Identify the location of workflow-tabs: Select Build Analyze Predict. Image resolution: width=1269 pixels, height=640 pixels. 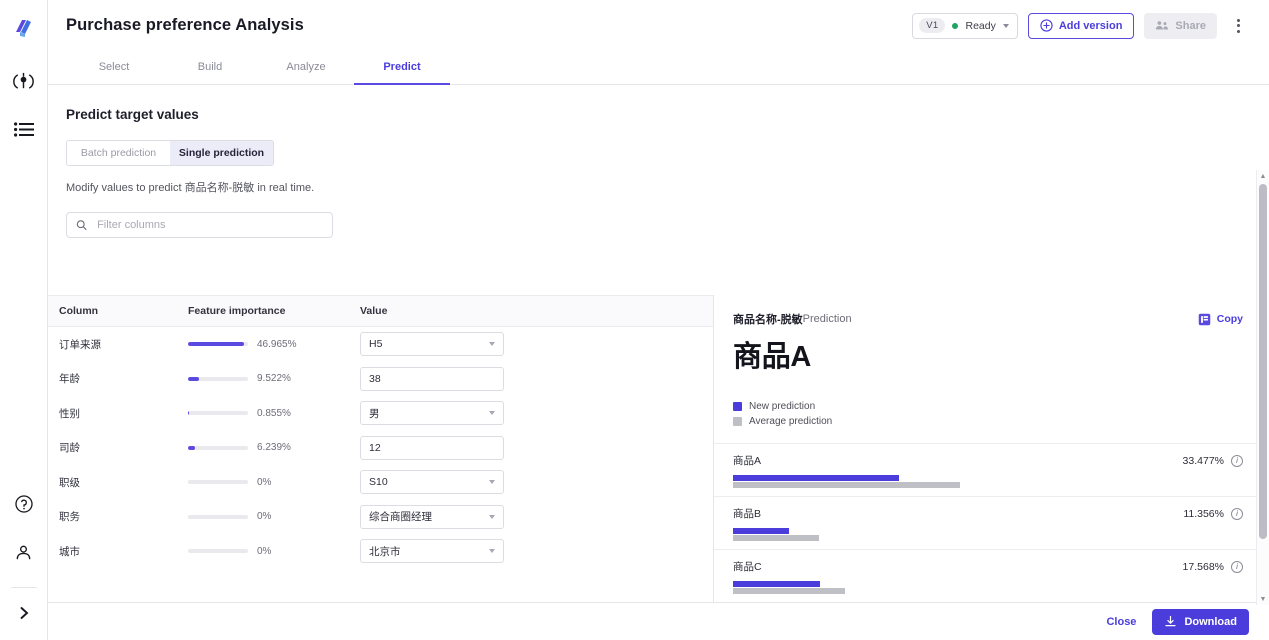
(658, 68).